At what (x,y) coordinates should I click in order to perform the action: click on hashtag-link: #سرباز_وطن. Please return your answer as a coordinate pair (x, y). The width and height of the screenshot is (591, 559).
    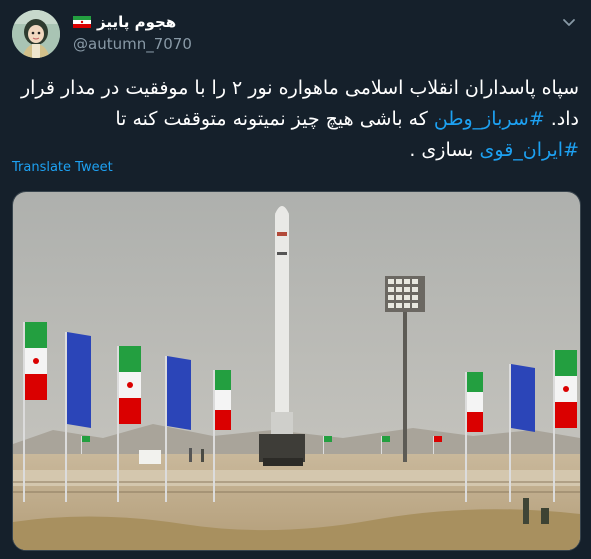
    Looking at the image, I should click on (489, 119).